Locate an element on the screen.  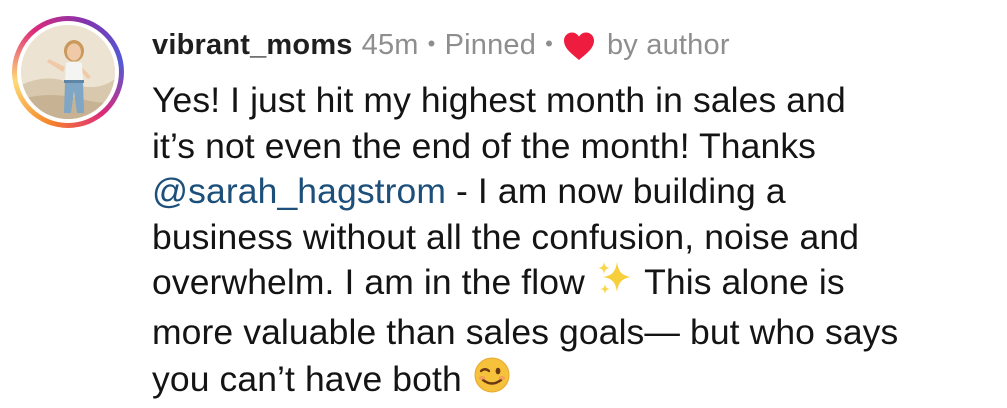
comment-line: @sarah_hagstrom - I am now building a is located at coordinates (574, 192).